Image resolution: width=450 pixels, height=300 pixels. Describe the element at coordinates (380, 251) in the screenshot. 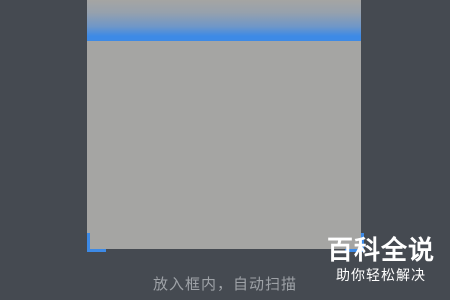

I see `watermark-title: 百科全说` at that location.